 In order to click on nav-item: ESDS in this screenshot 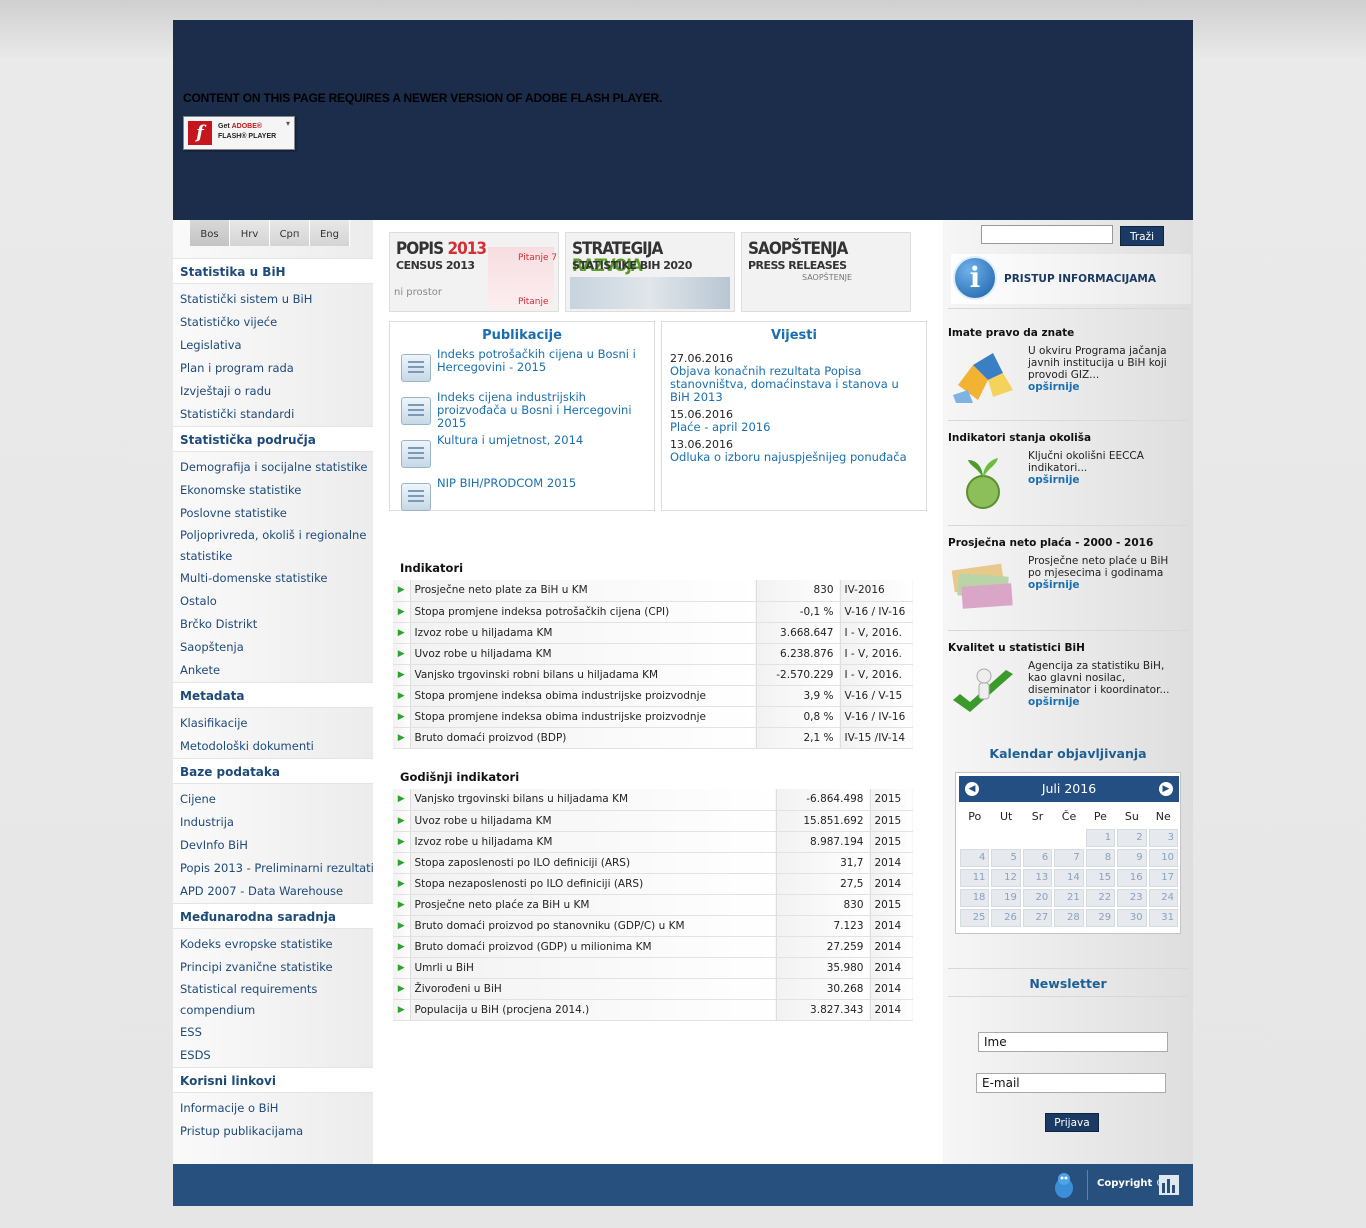, I will do `click(273, 1055)`.